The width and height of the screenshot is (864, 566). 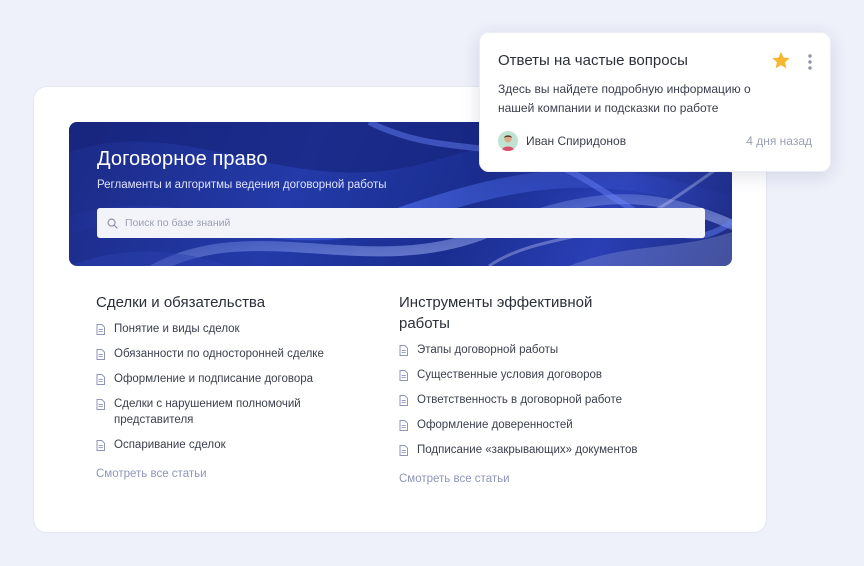 What do you see at coordinates (810, 62) in the screenshot?
I see `more-vertical-icon` at bounding box center [810, 62].